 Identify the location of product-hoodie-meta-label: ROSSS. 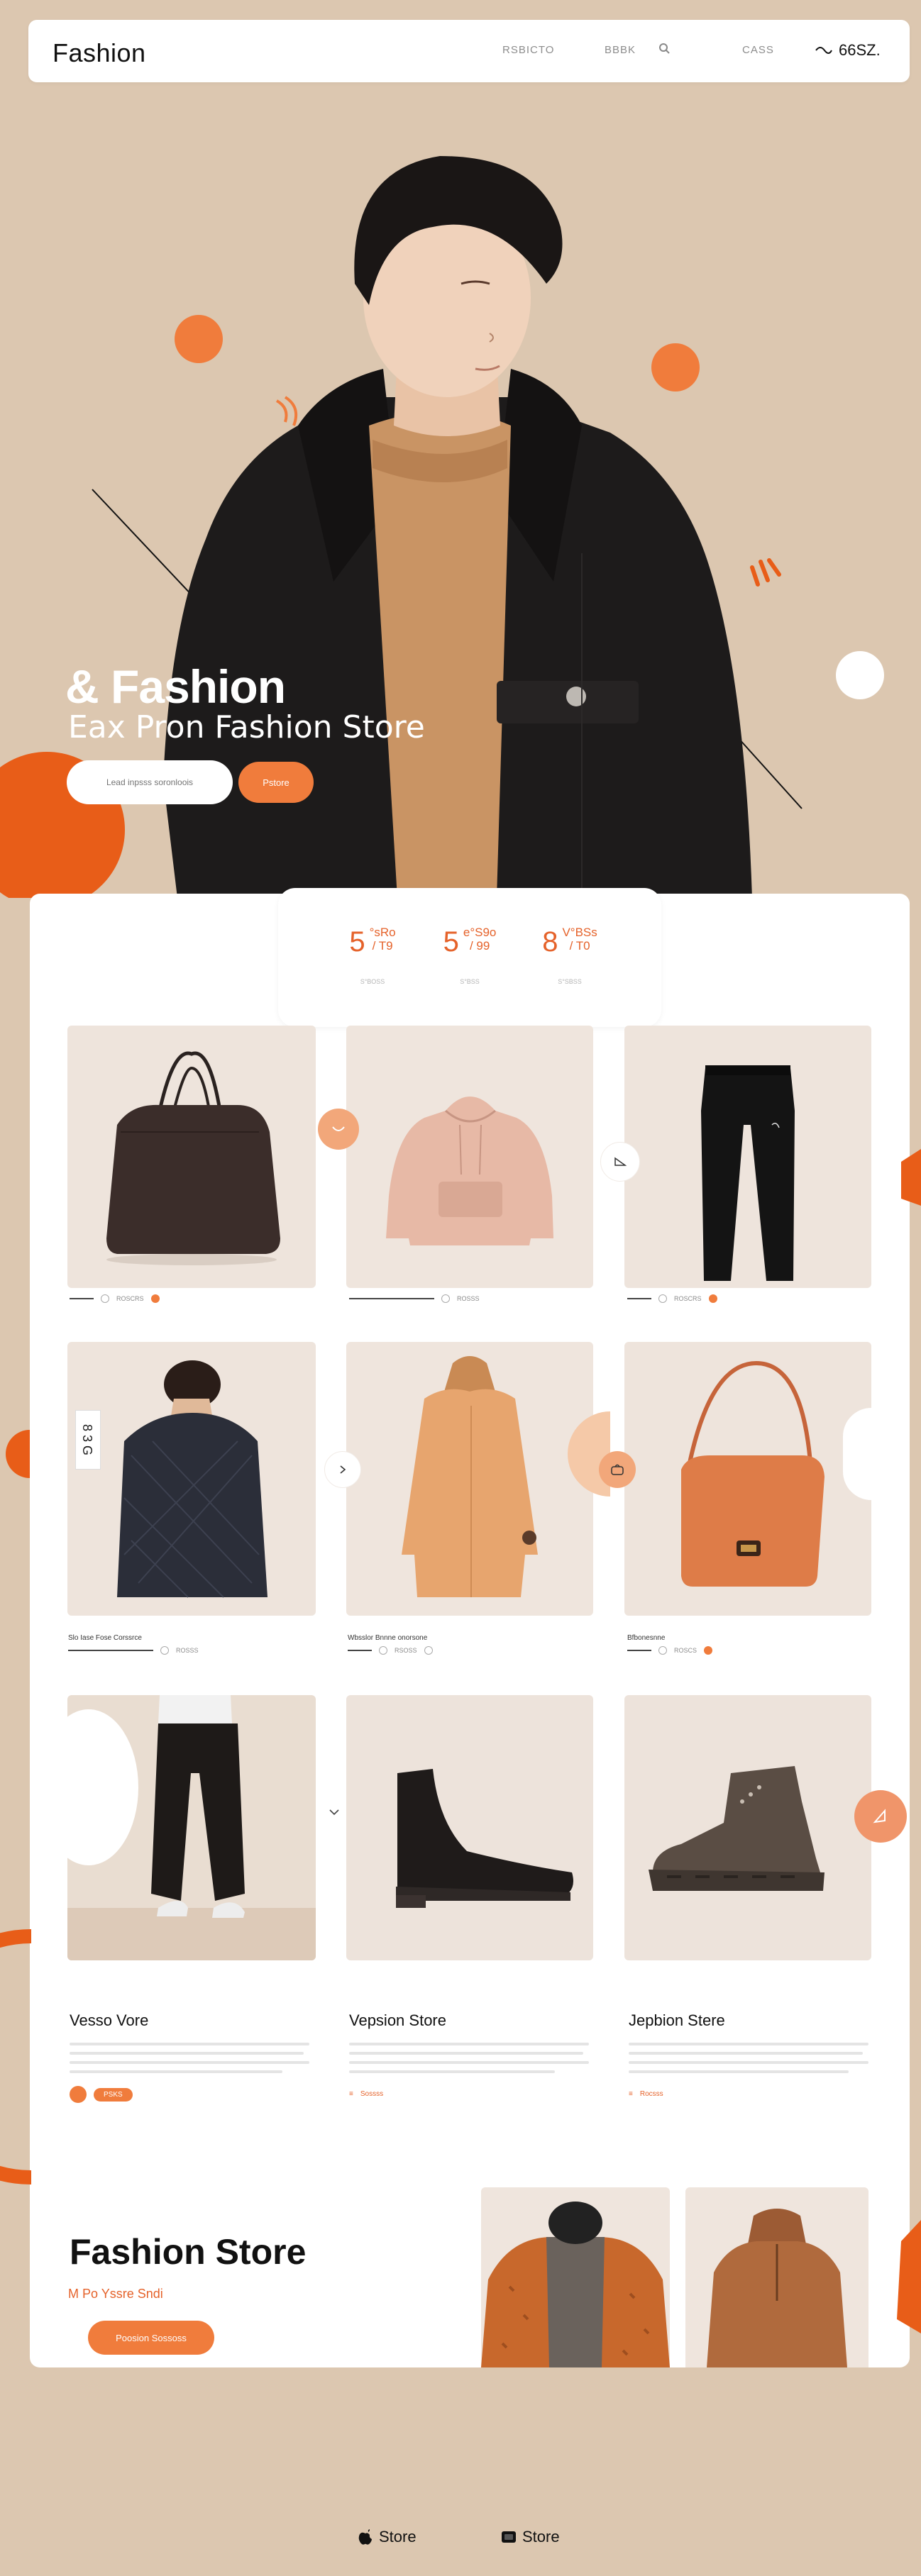
(469, 1298).